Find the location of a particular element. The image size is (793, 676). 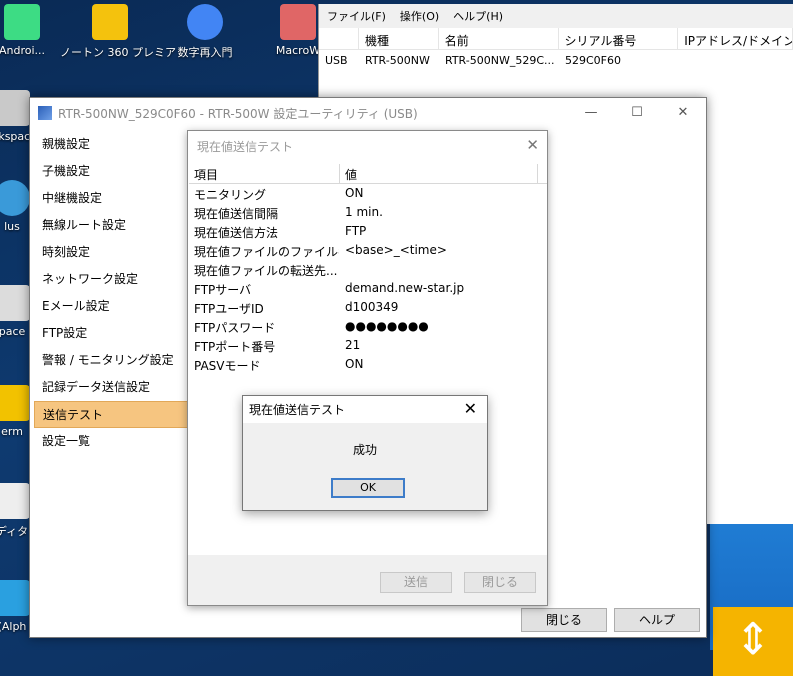

table-row: 現在値送信方法 FTP is located at coordinates (368, 233).